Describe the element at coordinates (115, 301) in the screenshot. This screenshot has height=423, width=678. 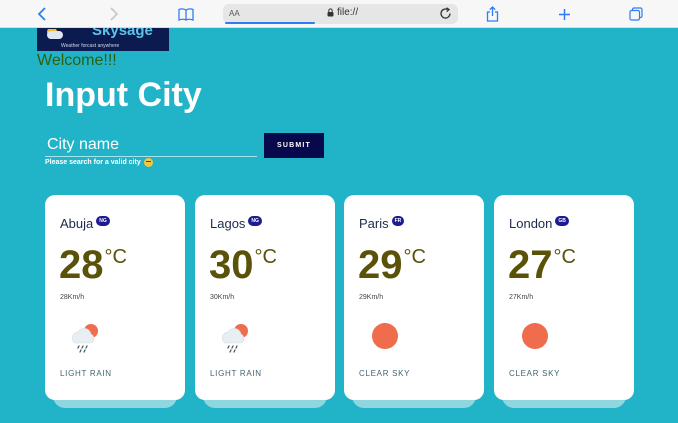
I see `weather-card: Abuja NG 28 °C 28Km/h LIGHT RAIN` at that location.